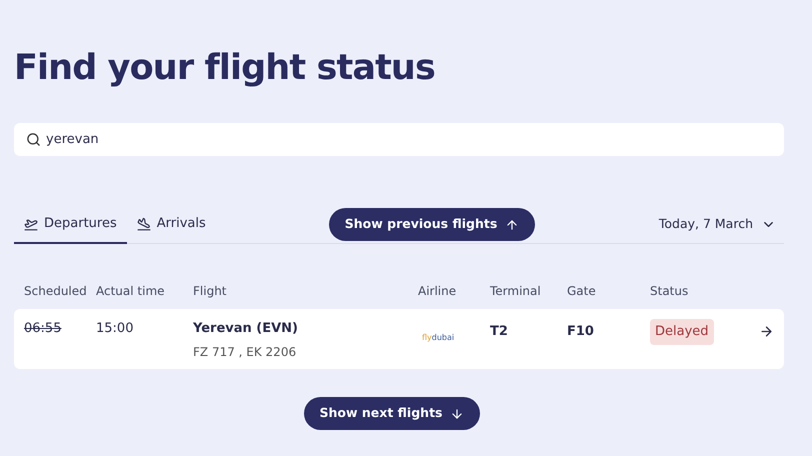 The width and height of the screenshot is (812, 456). Describe the element at coordinates (399, 139) in the screenshot. I see `search-field: yerevan` at that location.